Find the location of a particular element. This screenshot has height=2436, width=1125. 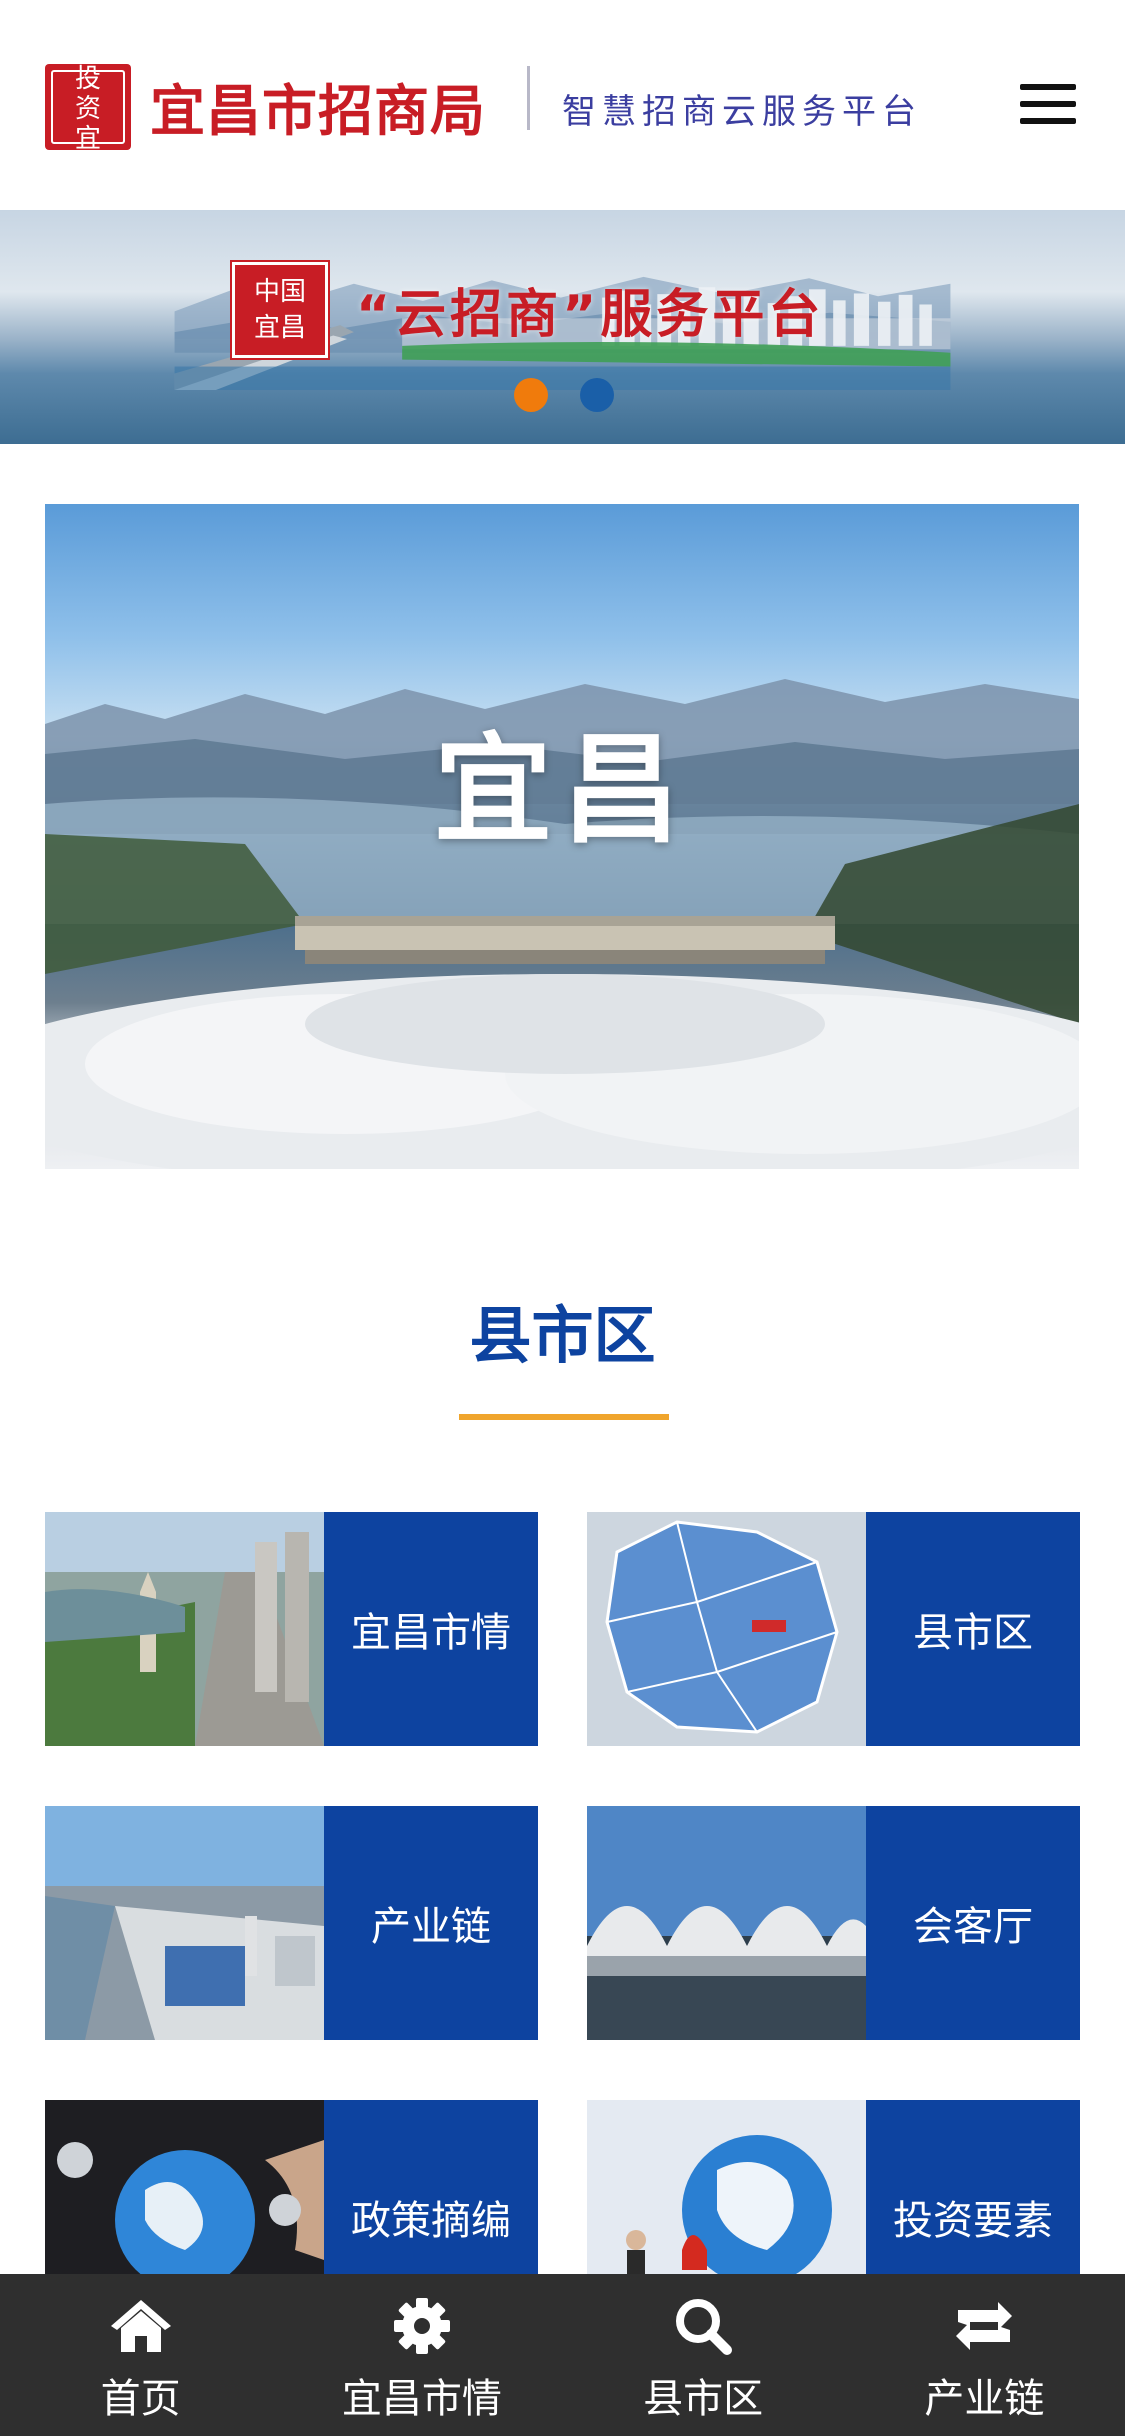

card-yichang-info: 宜昌市情 is located at coordinates (291, 1629).